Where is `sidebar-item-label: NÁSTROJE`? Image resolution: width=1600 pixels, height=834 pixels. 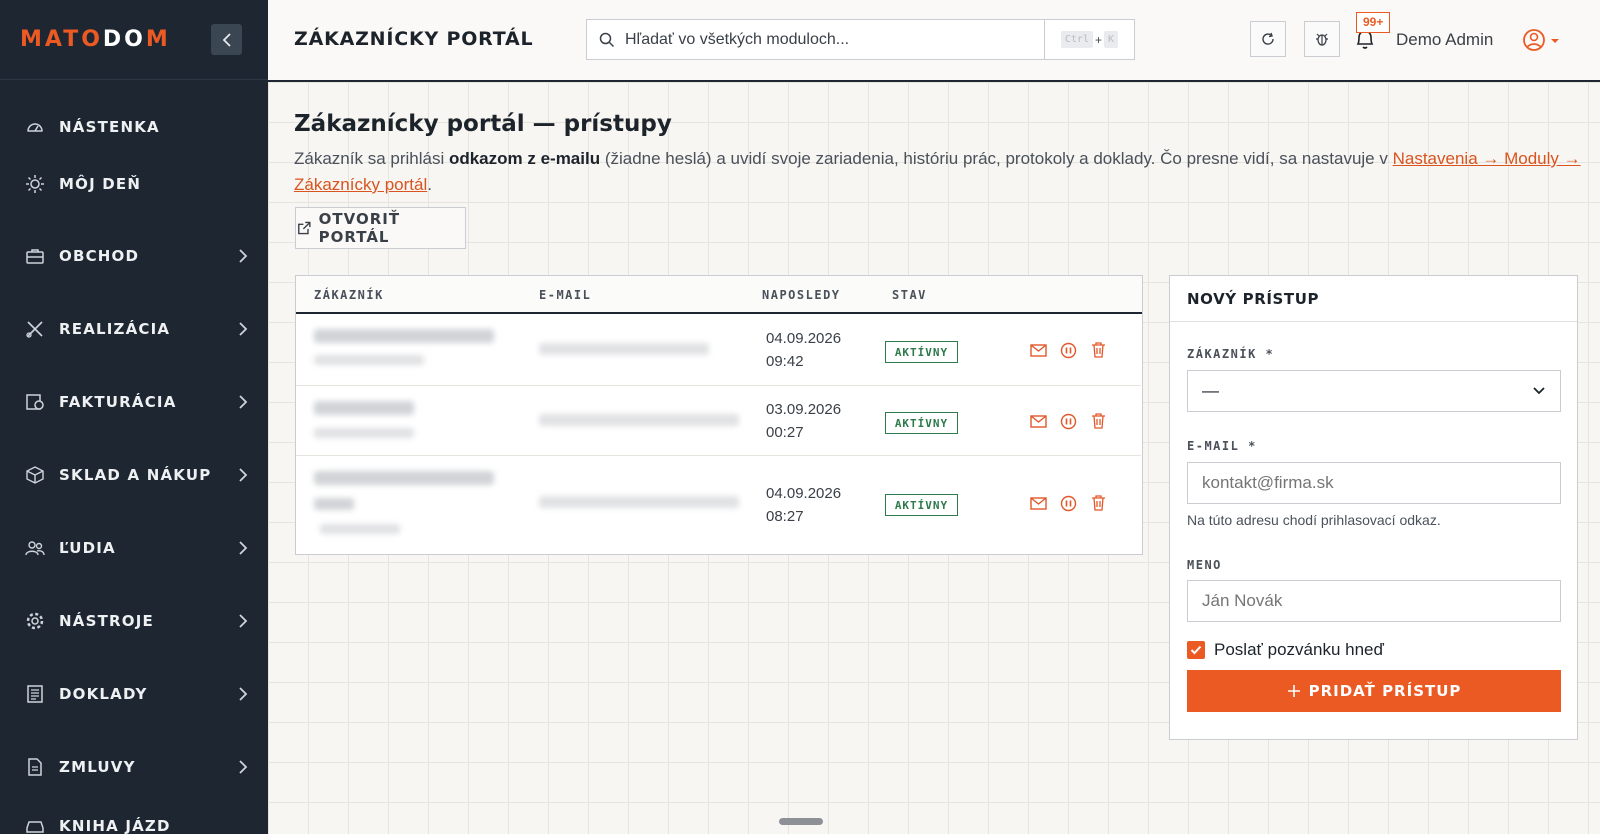 sidebar-item-label: NÁSTROJE is located at coordinates (106, 621).